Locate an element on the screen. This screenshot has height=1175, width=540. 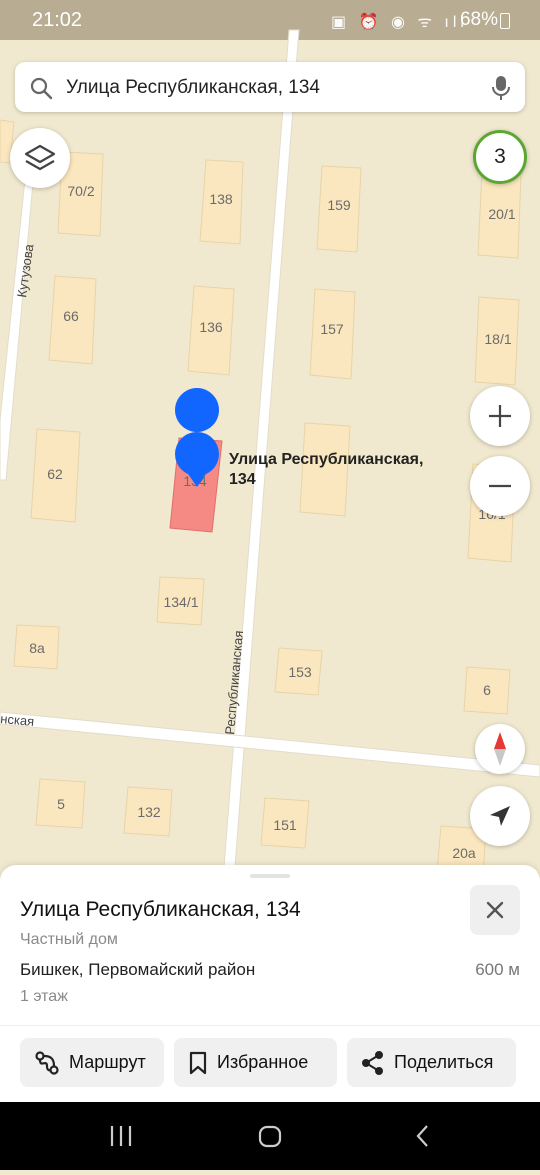
label-8a: 8а is located at coordinates (37, 648).